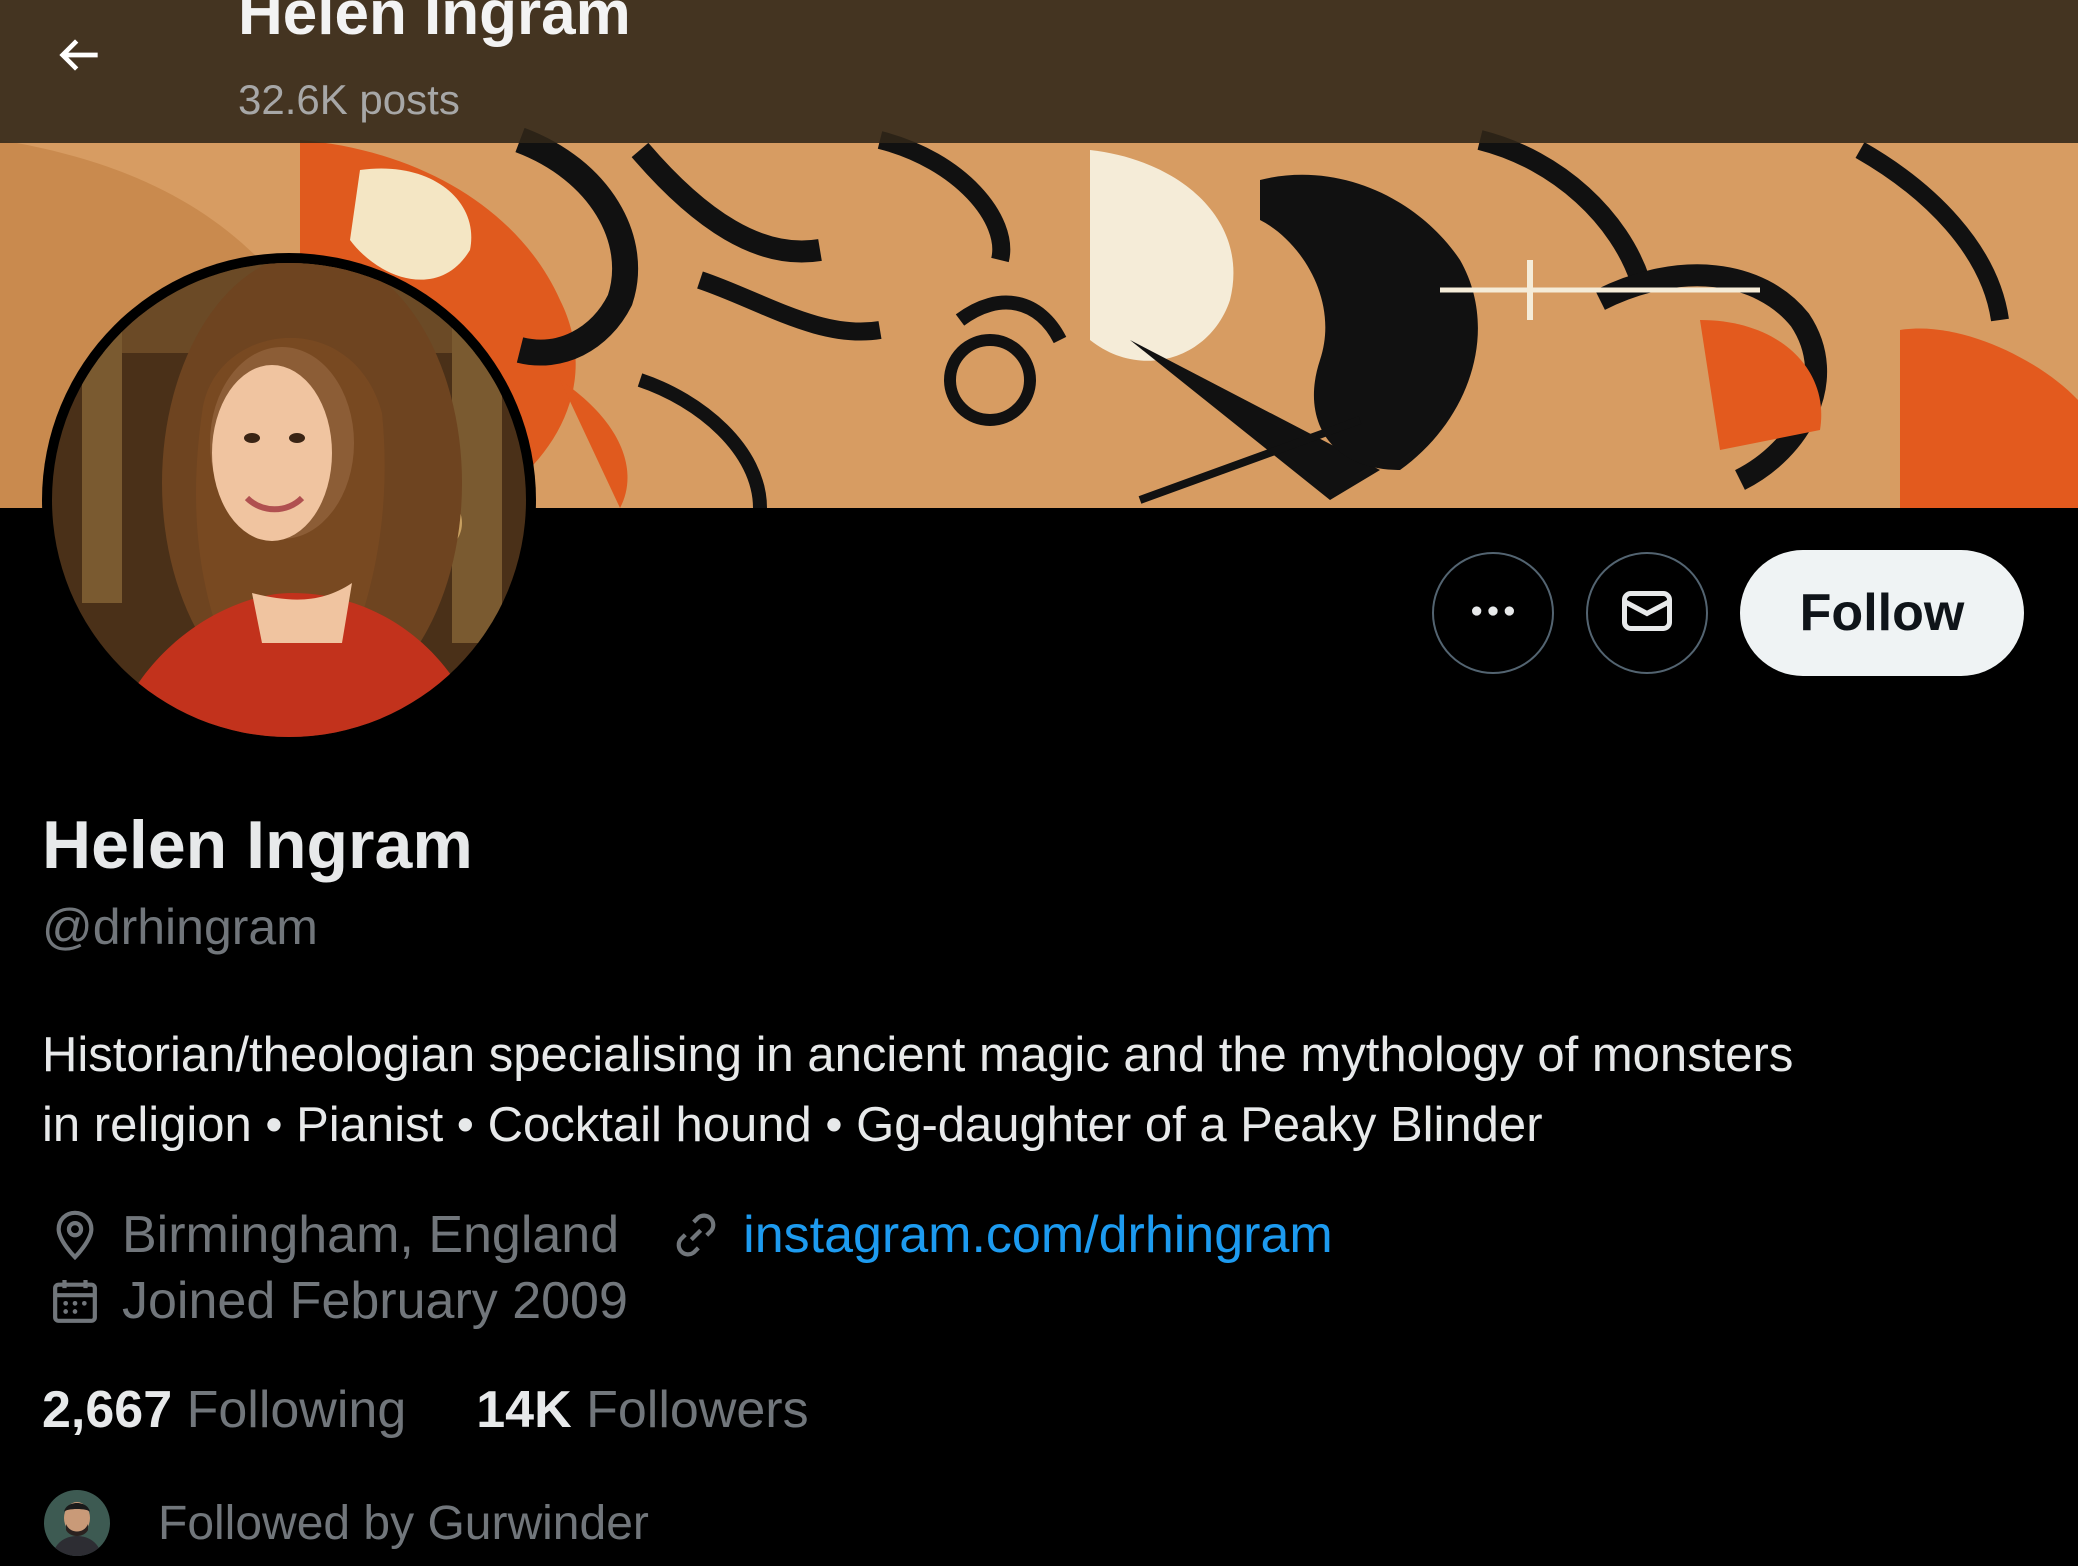 This screenshot has width=2078, height=1566. What do you see at coordinates (697, 1410) in the screenshot?
I see `followers-label: Followers` at bounding box center [697, 1410].